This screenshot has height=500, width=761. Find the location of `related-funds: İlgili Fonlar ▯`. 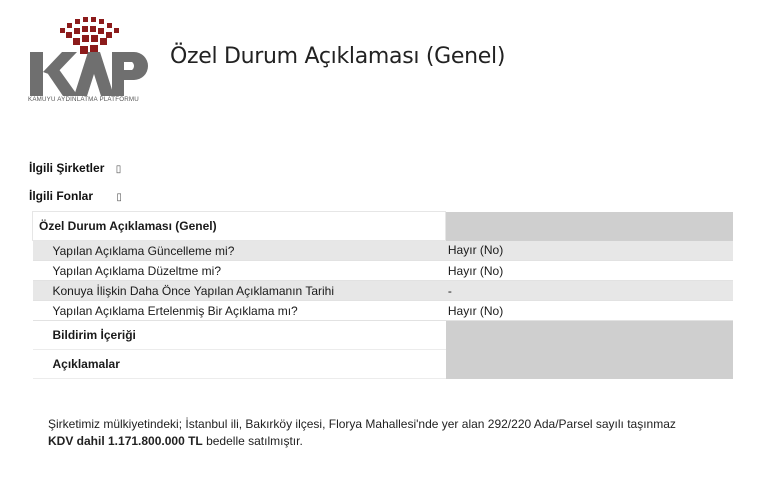

related-funds: İlgili Fonlar ▯ is located at coordinates (75, 196).